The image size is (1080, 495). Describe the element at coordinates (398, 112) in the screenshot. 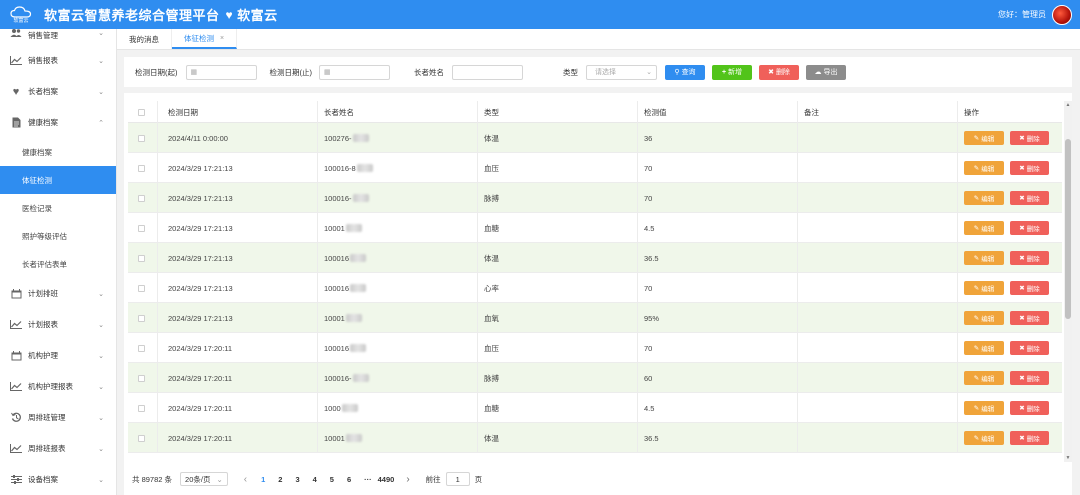

I see `header-name: 长者姓名` at that location.